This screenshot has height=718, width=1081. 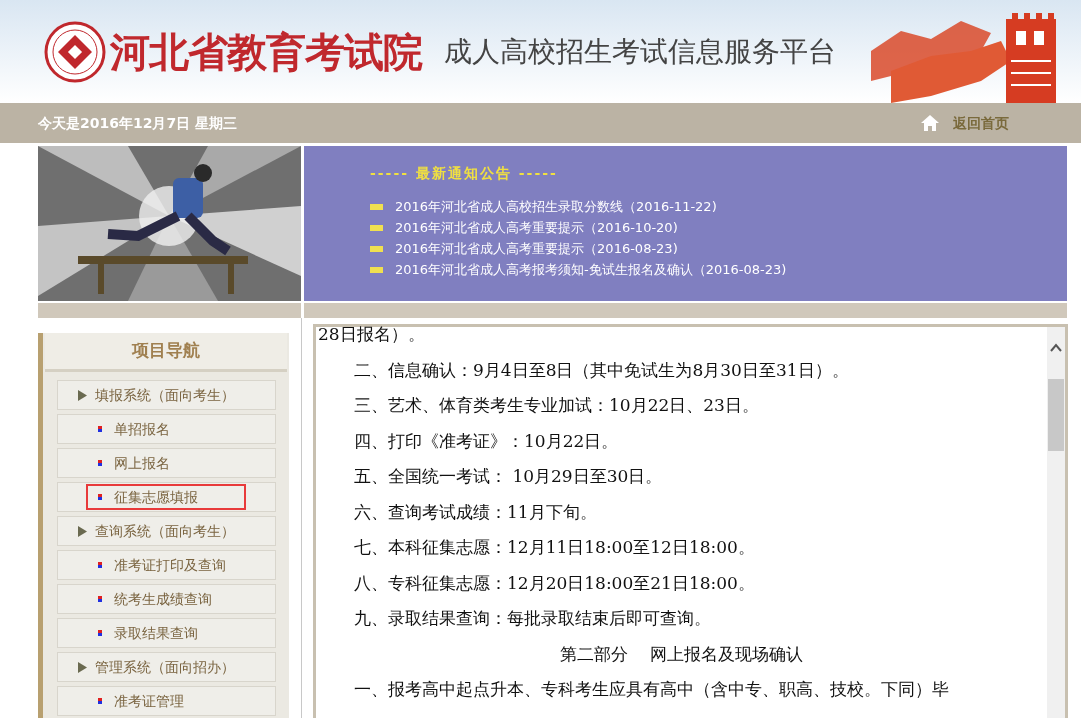 I want to click on nav-group-label: 填报系统（面向考生）, so click(x=165, y=395).